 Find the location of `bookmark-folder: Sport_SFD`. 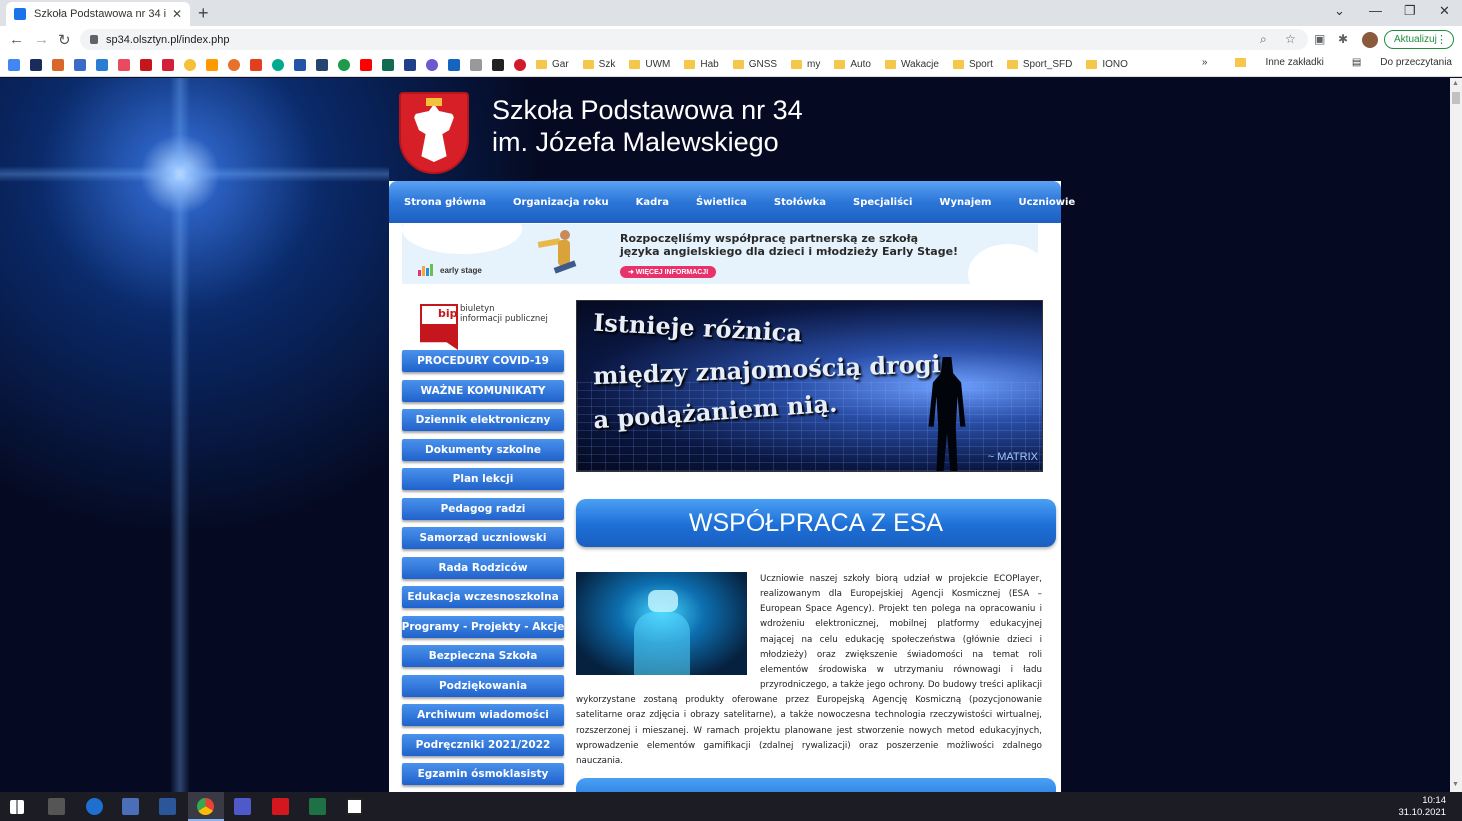

bookmark-folder: Sport_SFD is located at coordinates (1039, 64).